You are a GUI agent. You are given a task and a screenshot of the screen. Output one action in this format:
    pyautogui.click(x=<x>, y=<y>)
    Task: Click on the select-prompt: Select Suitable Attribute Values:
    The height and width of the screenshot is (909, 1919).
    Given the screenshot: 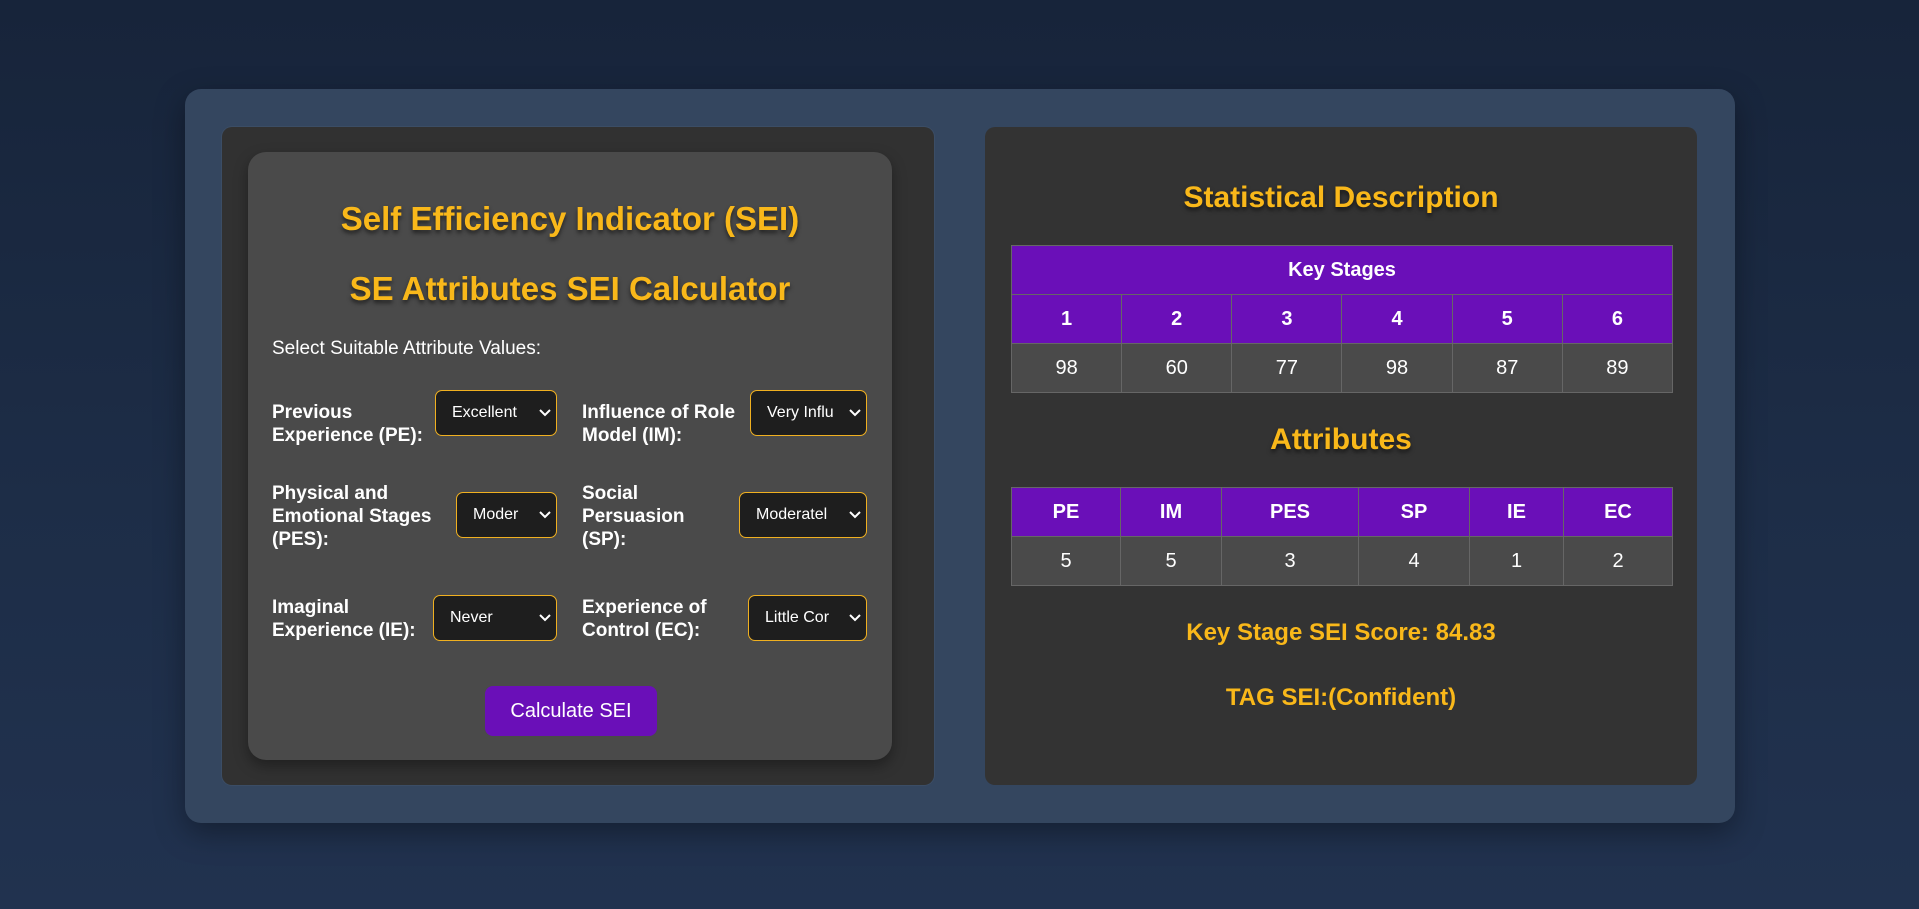 What is the action you would take?
    pyautogui.click(x=406, y=348)
    